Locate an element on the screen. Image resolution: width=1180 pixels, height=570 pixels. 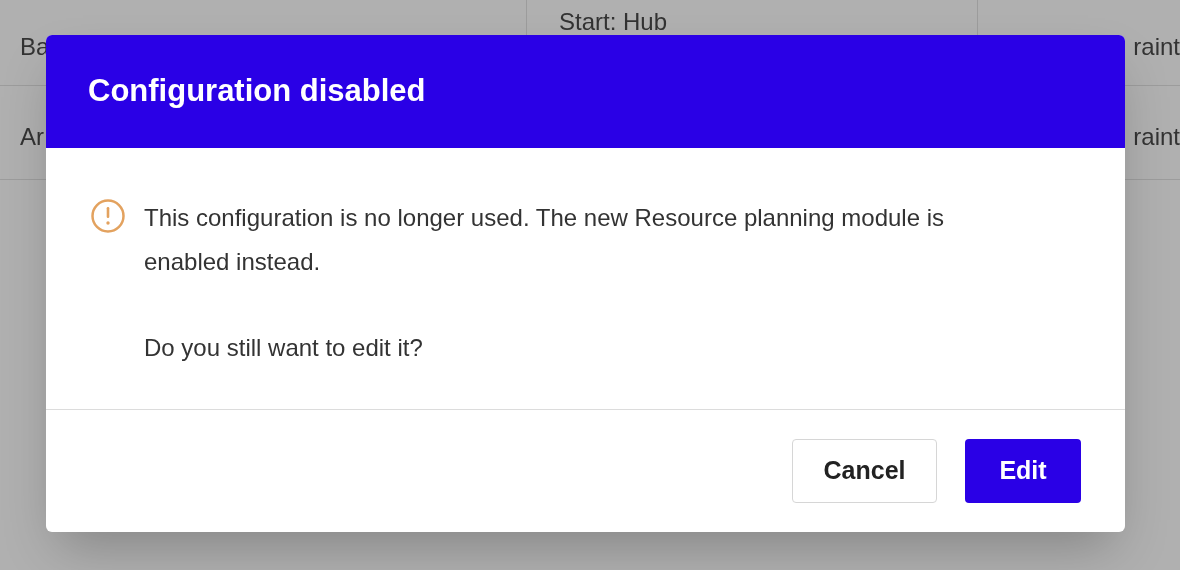
table-cell-text: Start: Hub is located at coordinates (613, 22).